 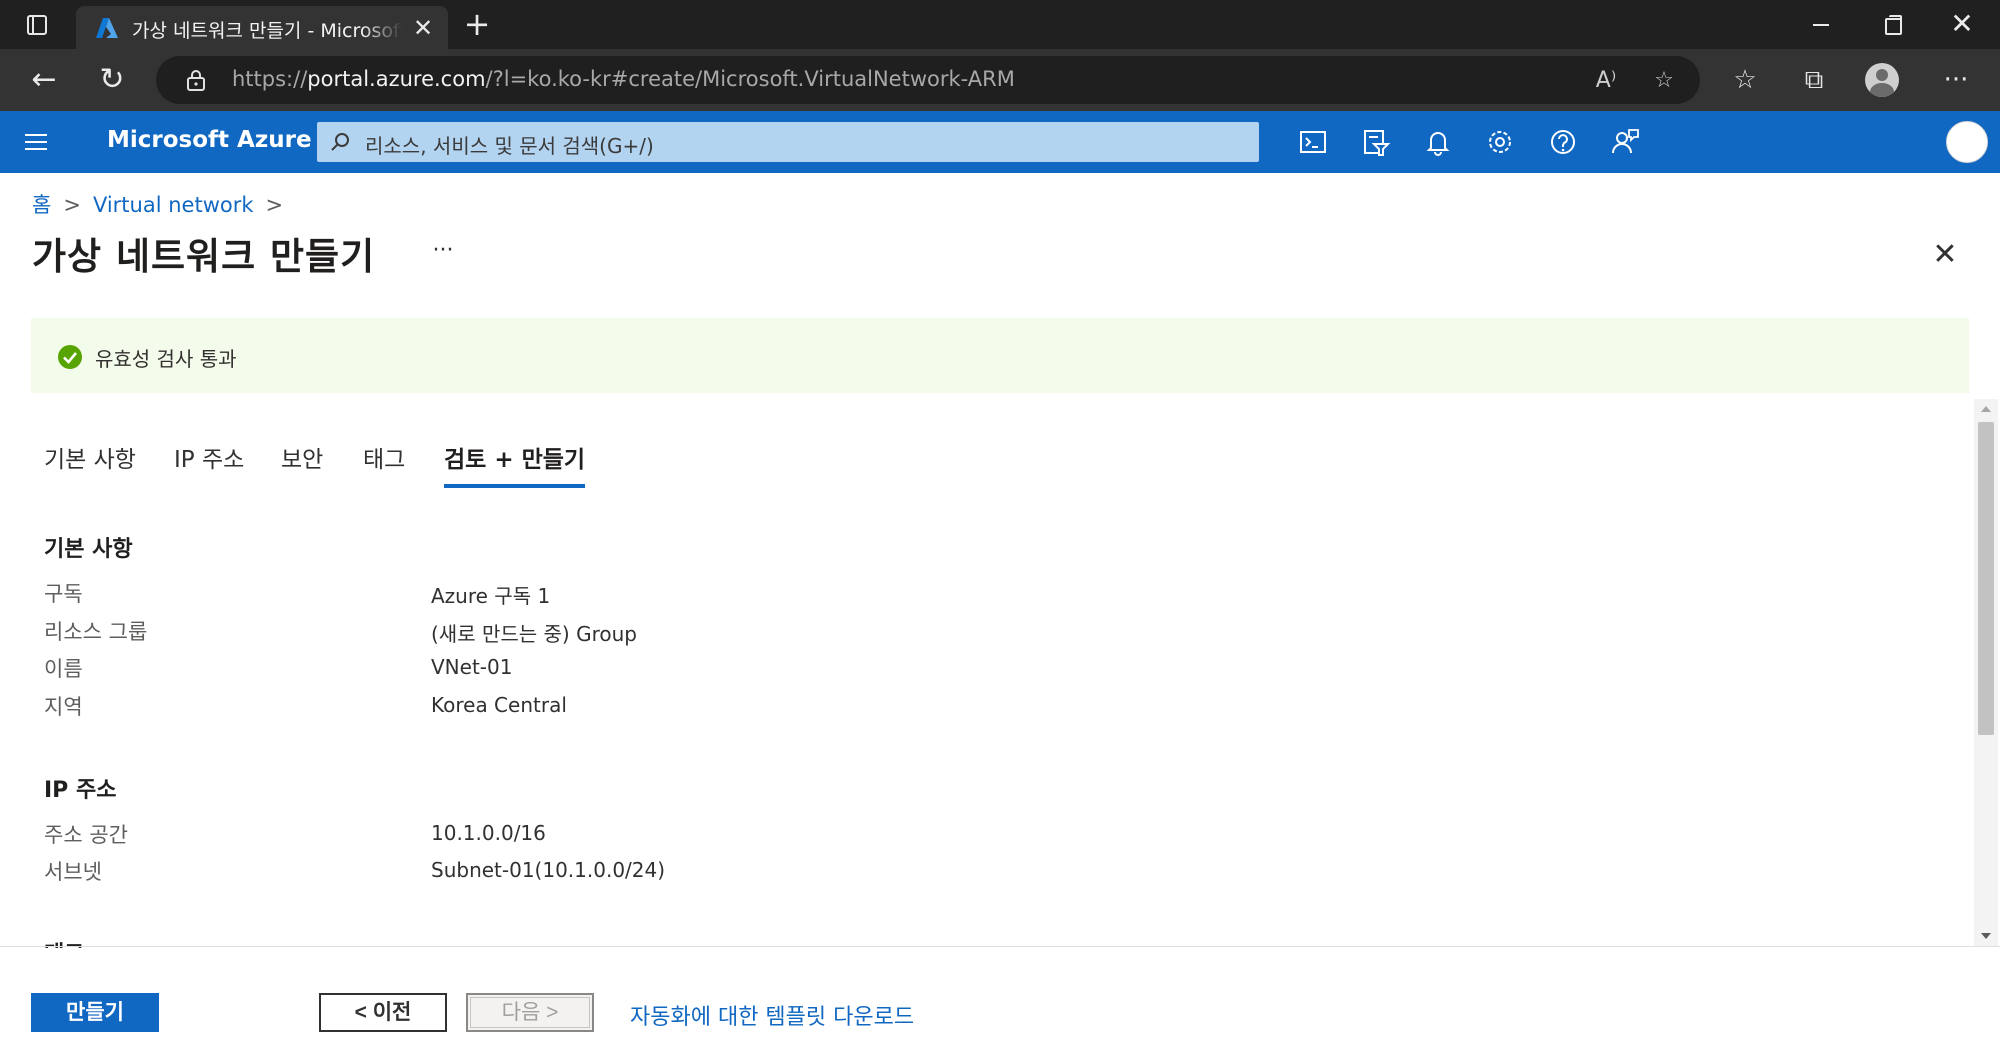 I want to click on breadcrumb: 홈 > Virtual network >, so click(x=163, y=203).